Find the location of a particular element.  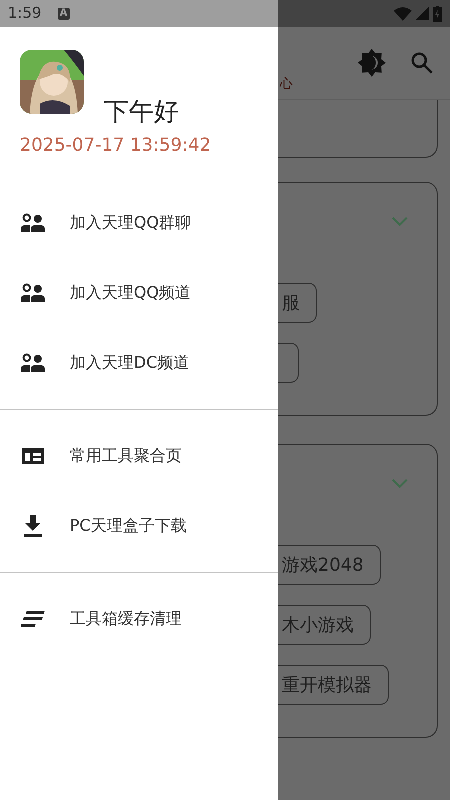

drawer-item: 加入天理QQ群聊 is located at coordinates (139, 223).